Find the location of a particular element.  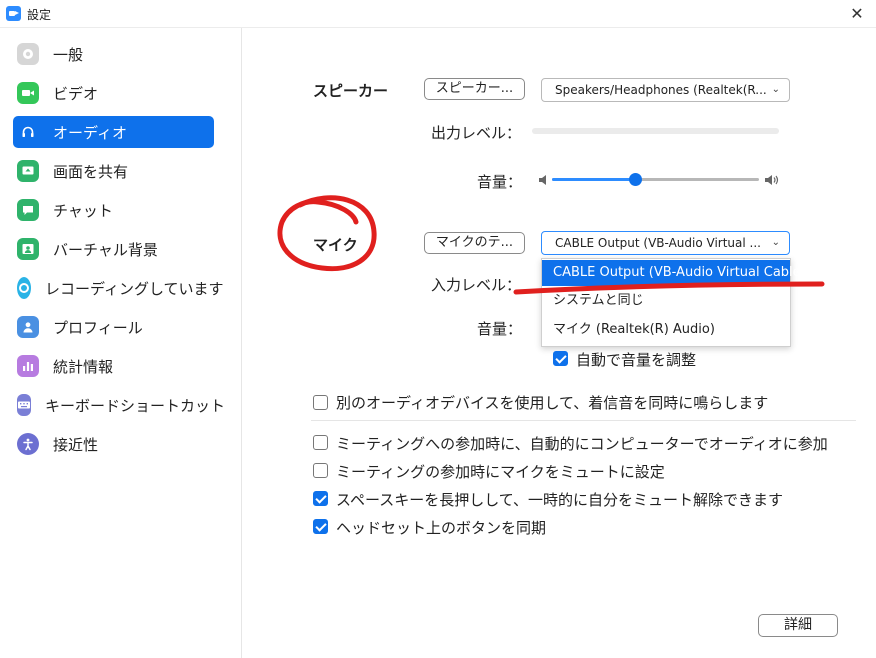

output-level-label: 出力レベル： is located at coordinates (476, 133).